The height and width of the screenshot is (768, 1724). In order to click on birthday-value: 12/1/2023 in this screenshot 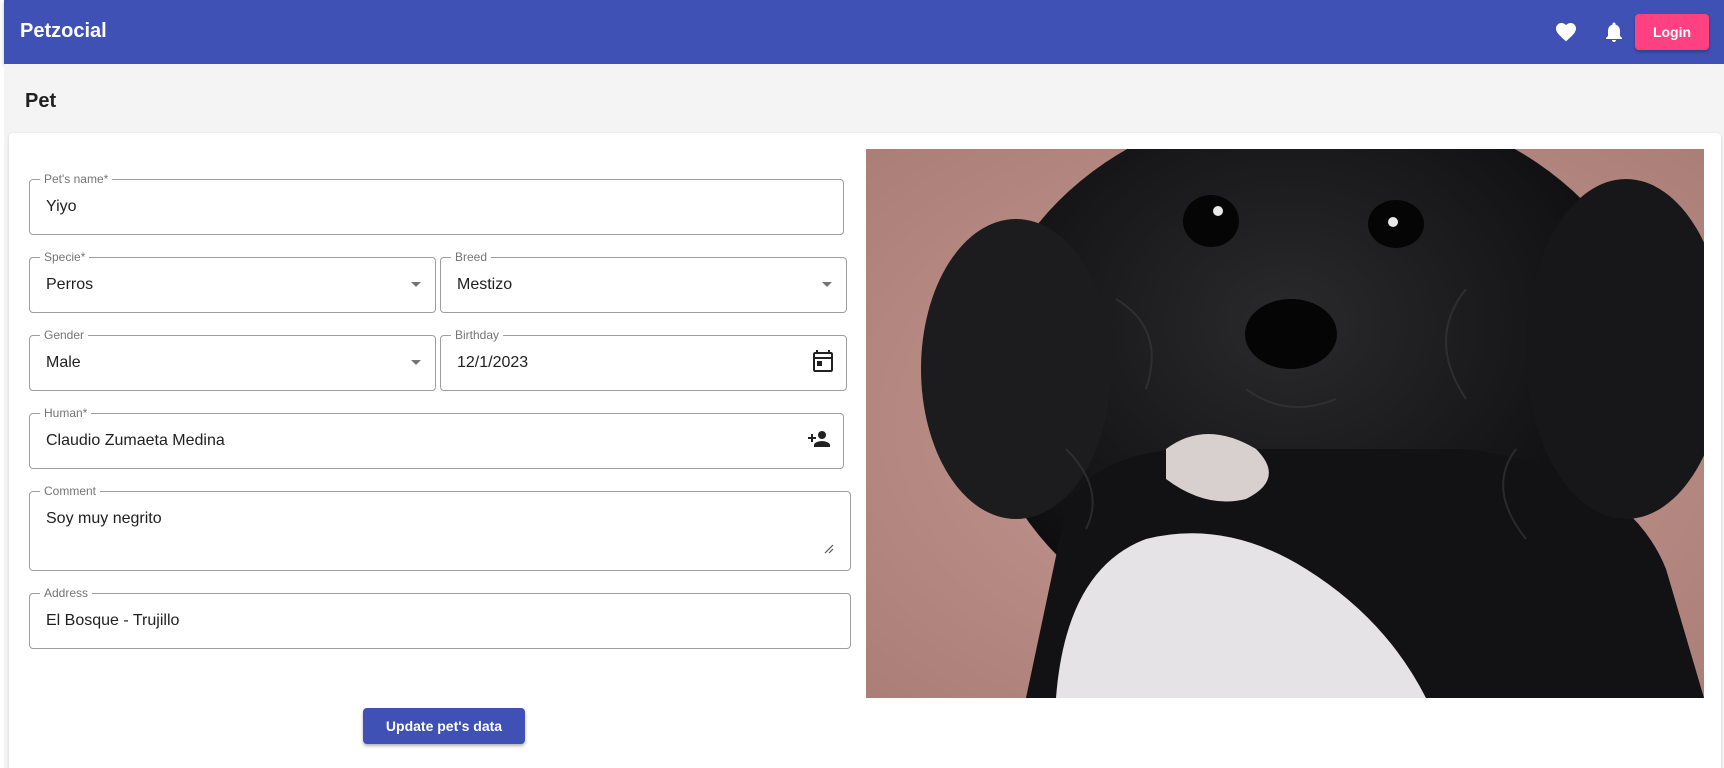, I will do `click(492, 363)`.